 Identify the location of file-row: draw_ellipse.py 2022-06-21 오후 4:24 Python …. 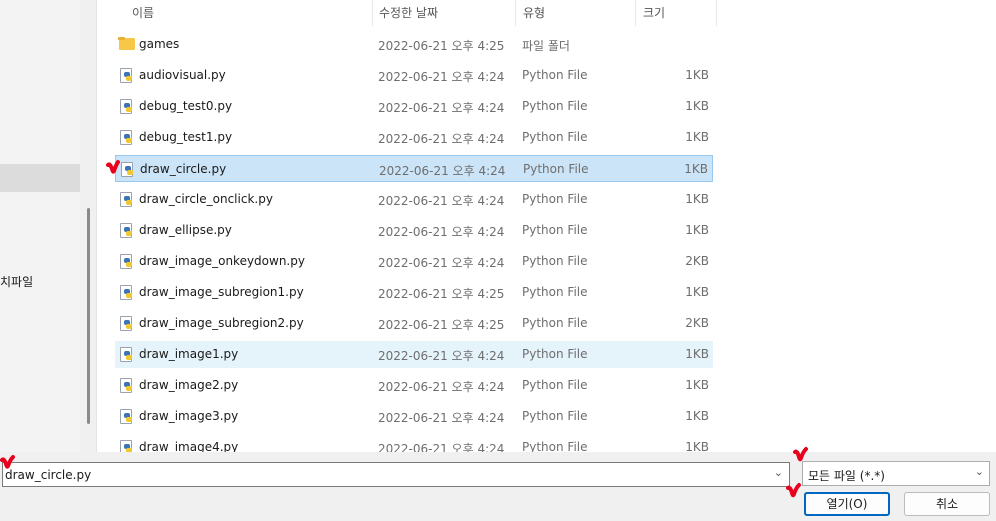
(414, 230).